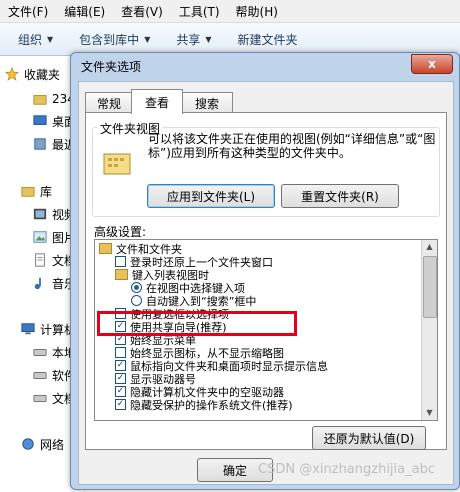  I want to click on new-folder-button: 新建文件夹, so click(268, 39).